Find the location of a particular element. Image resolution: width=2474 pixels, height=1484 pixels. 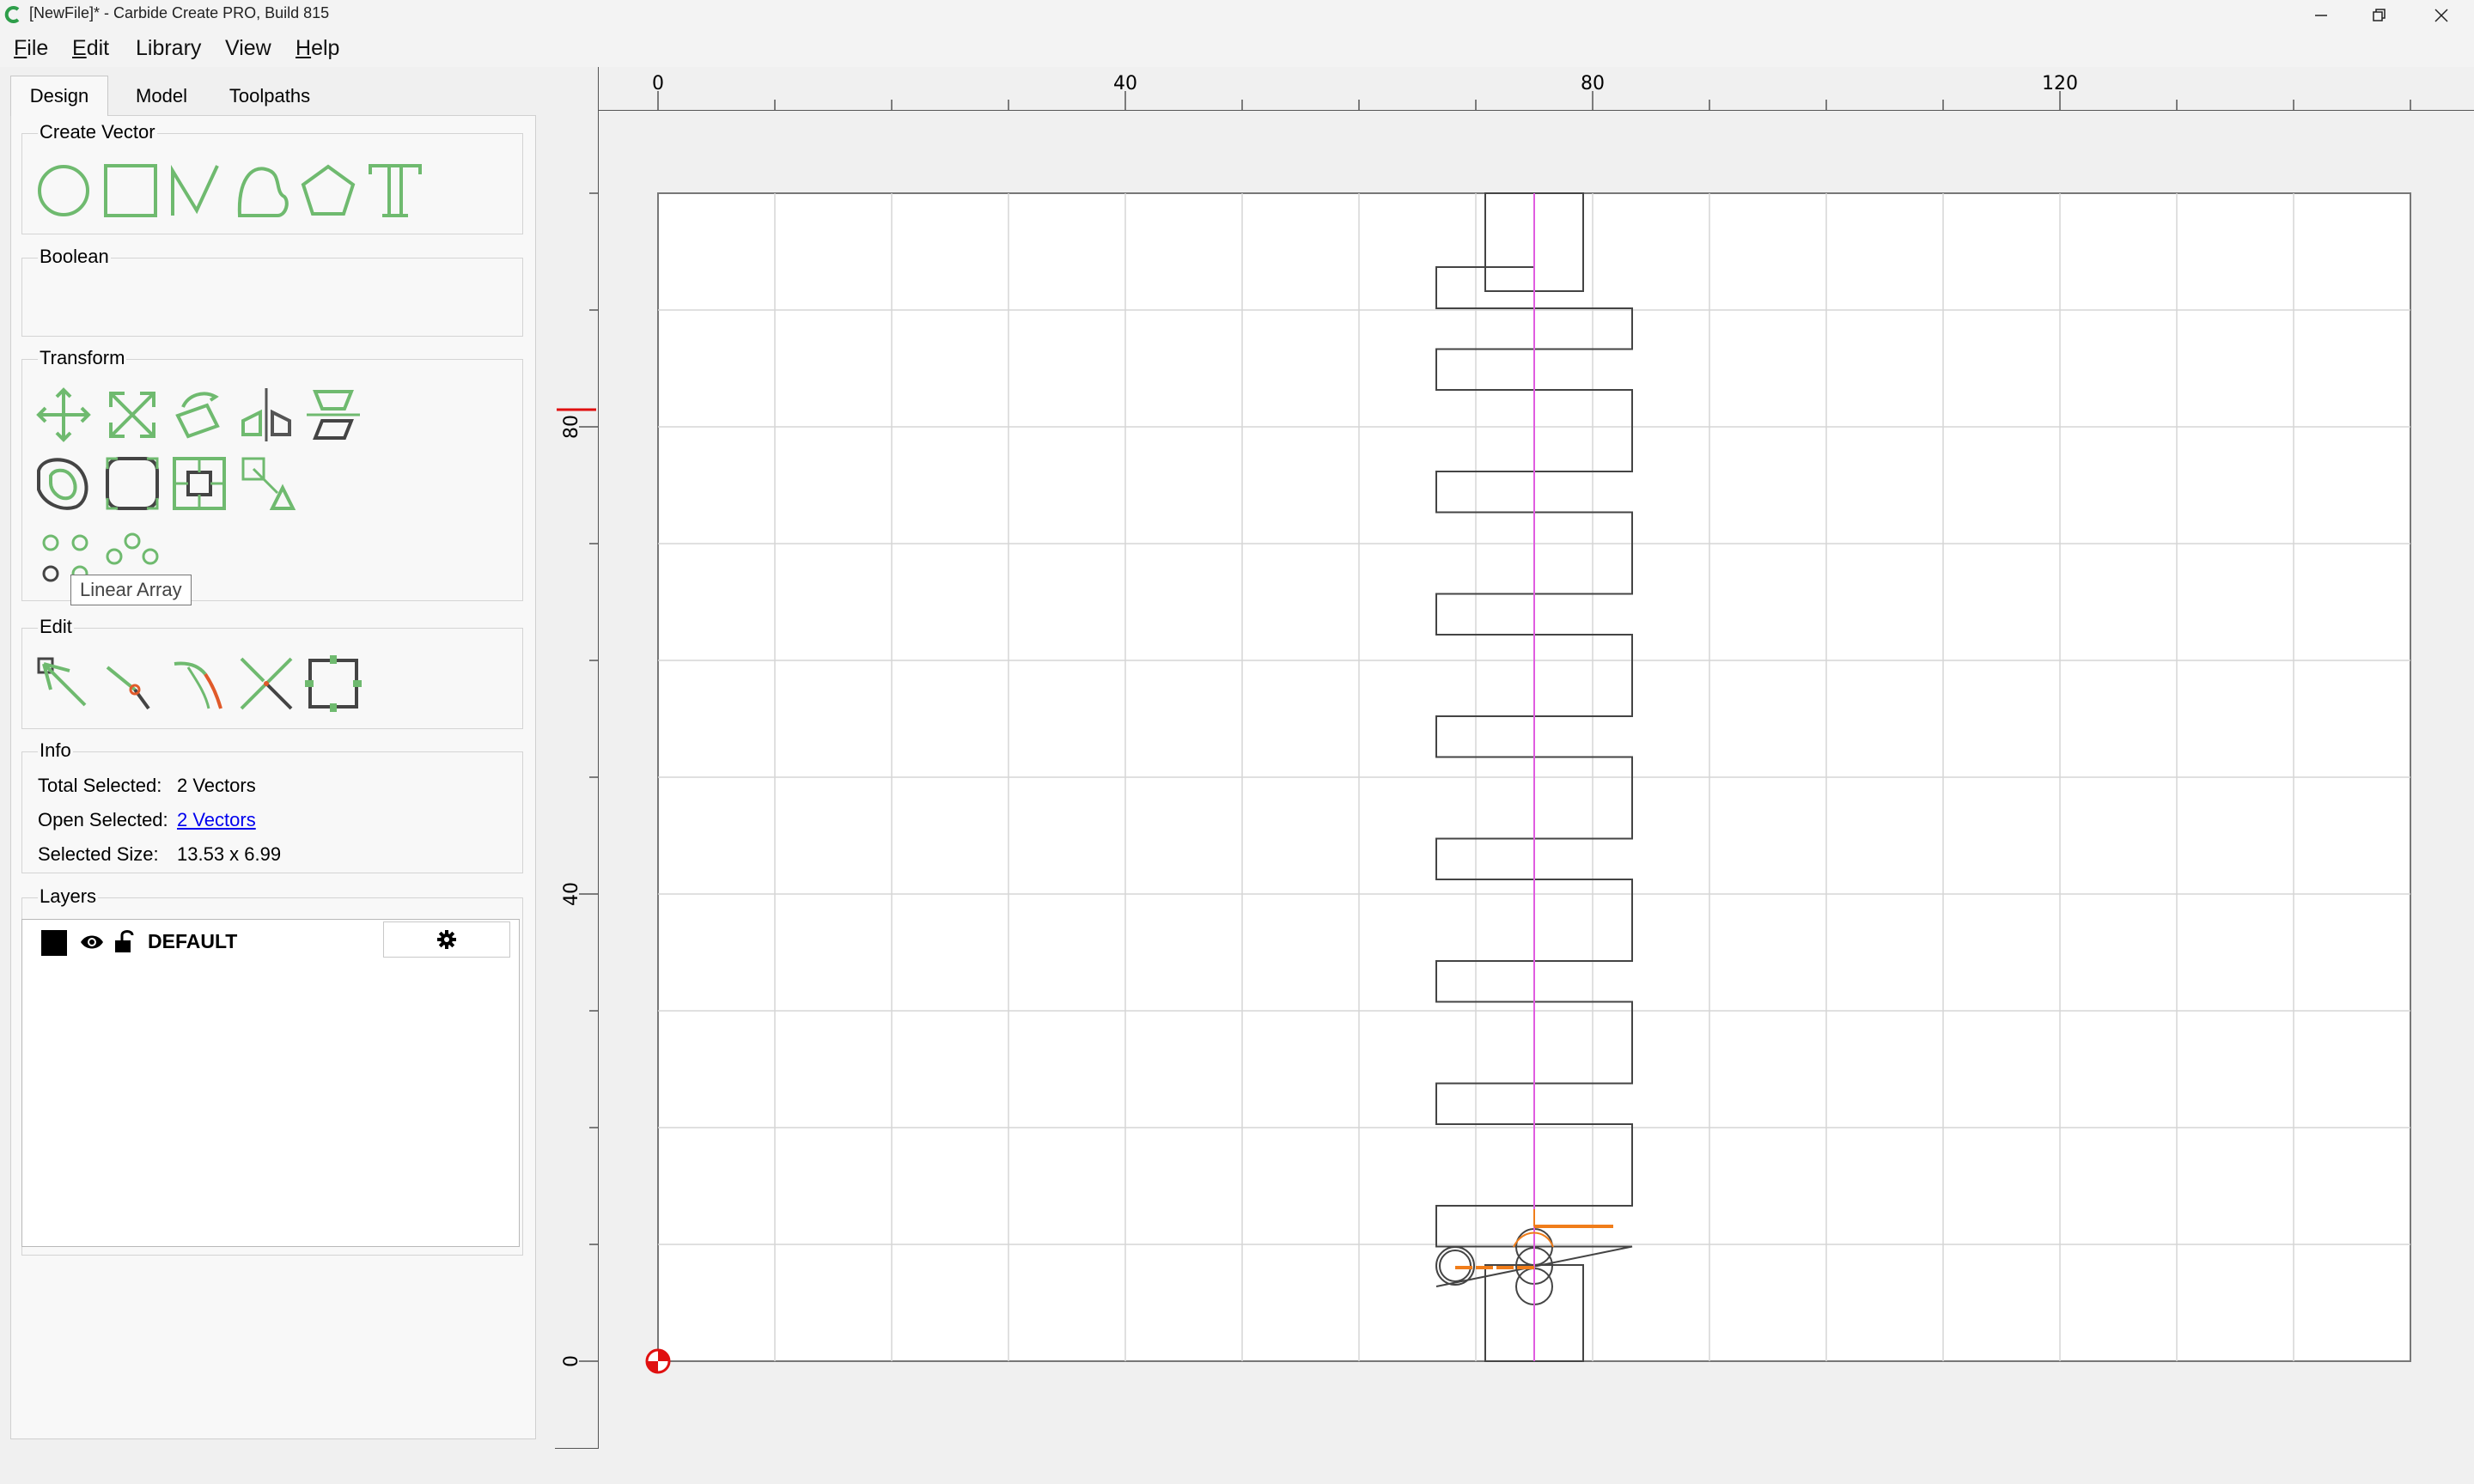

v-ruler-label-40: 40 is located at coordinates (571, 894).